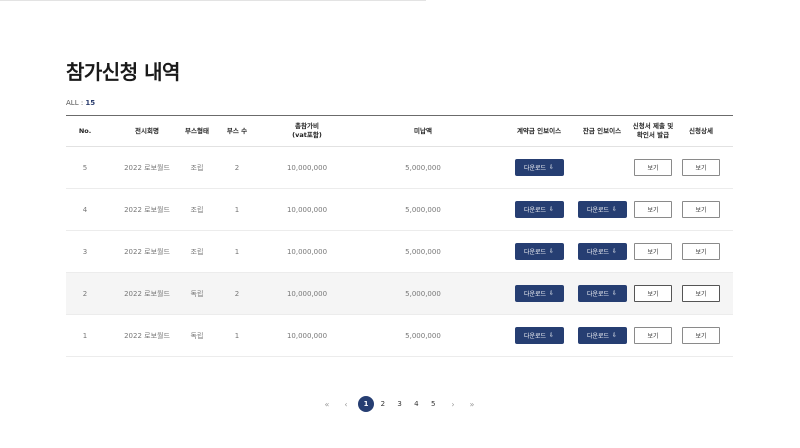 This screenshot has height=448, width=800. Describe the element at coordinates (539, 130) in the screenshot. I see `header-deposit-invoice: 계약금 인보이스` at that location.